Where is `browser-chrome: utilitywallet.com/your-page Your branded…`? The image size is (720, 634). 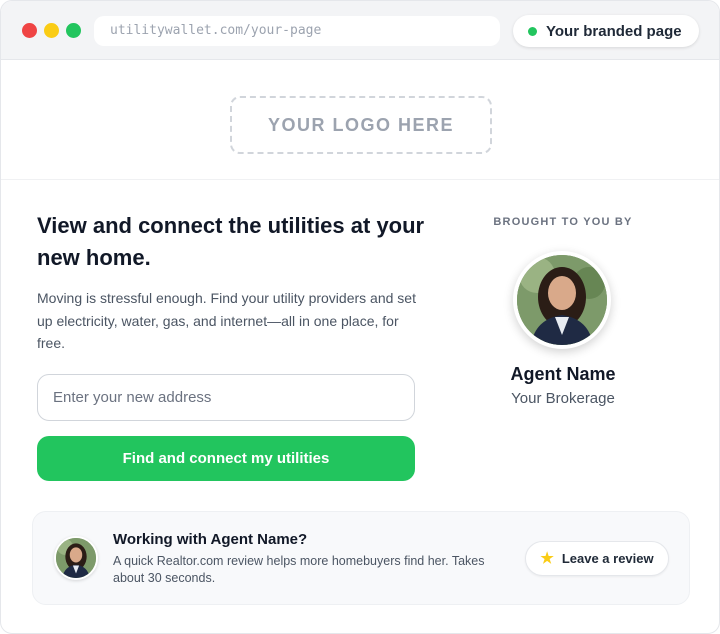
browser-chrome: utilitywallet.com/your-page Your branded… is located at coordinates (360, 30).